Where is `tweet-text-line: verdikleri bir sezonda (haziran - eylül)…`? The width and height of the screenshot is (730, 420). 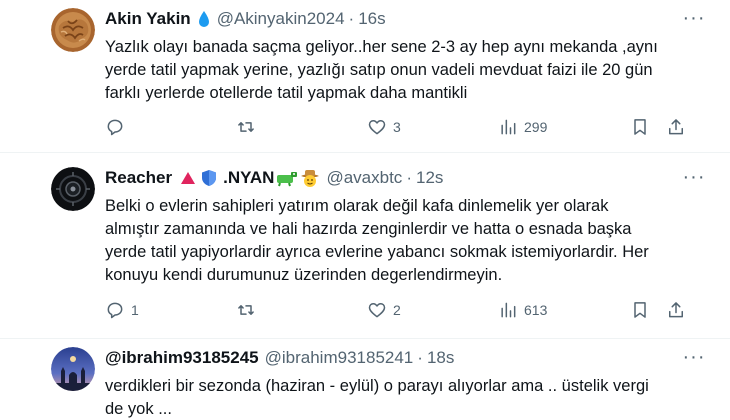 tweet-text-line: verdikleri bir sezonda (haziran - eylül)… is located at coordinates (377, 386).